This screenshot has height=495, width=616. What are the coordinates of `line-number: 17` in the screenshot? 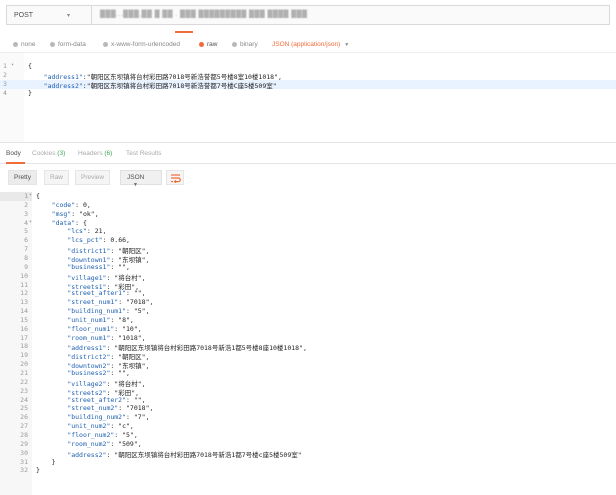 It's located at (24, 337).